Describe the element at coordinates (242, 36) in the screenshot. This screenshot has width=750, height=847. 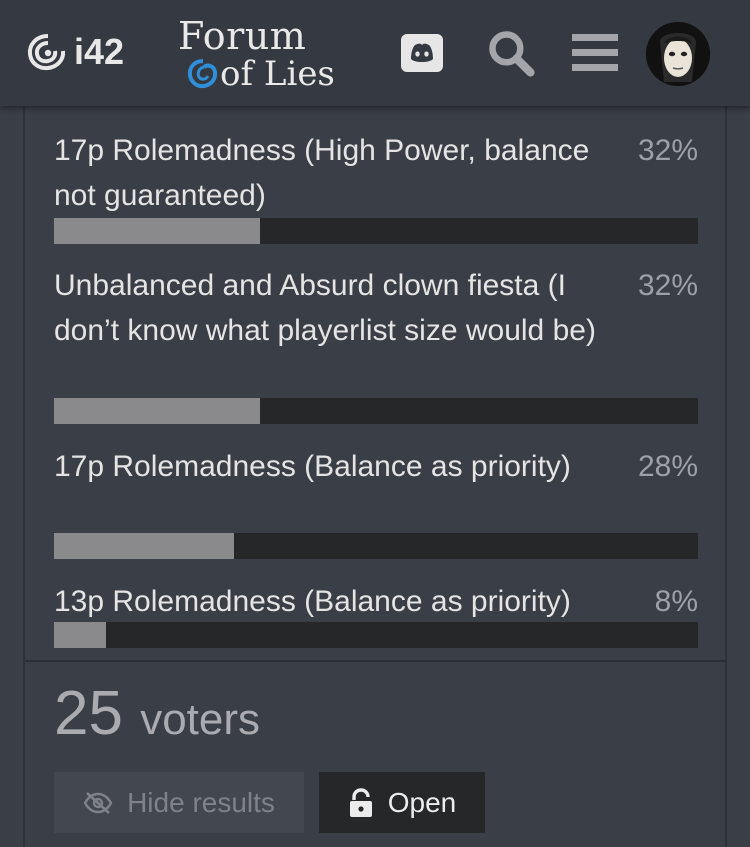
I see `forum-title-line1: Forum` at that location.